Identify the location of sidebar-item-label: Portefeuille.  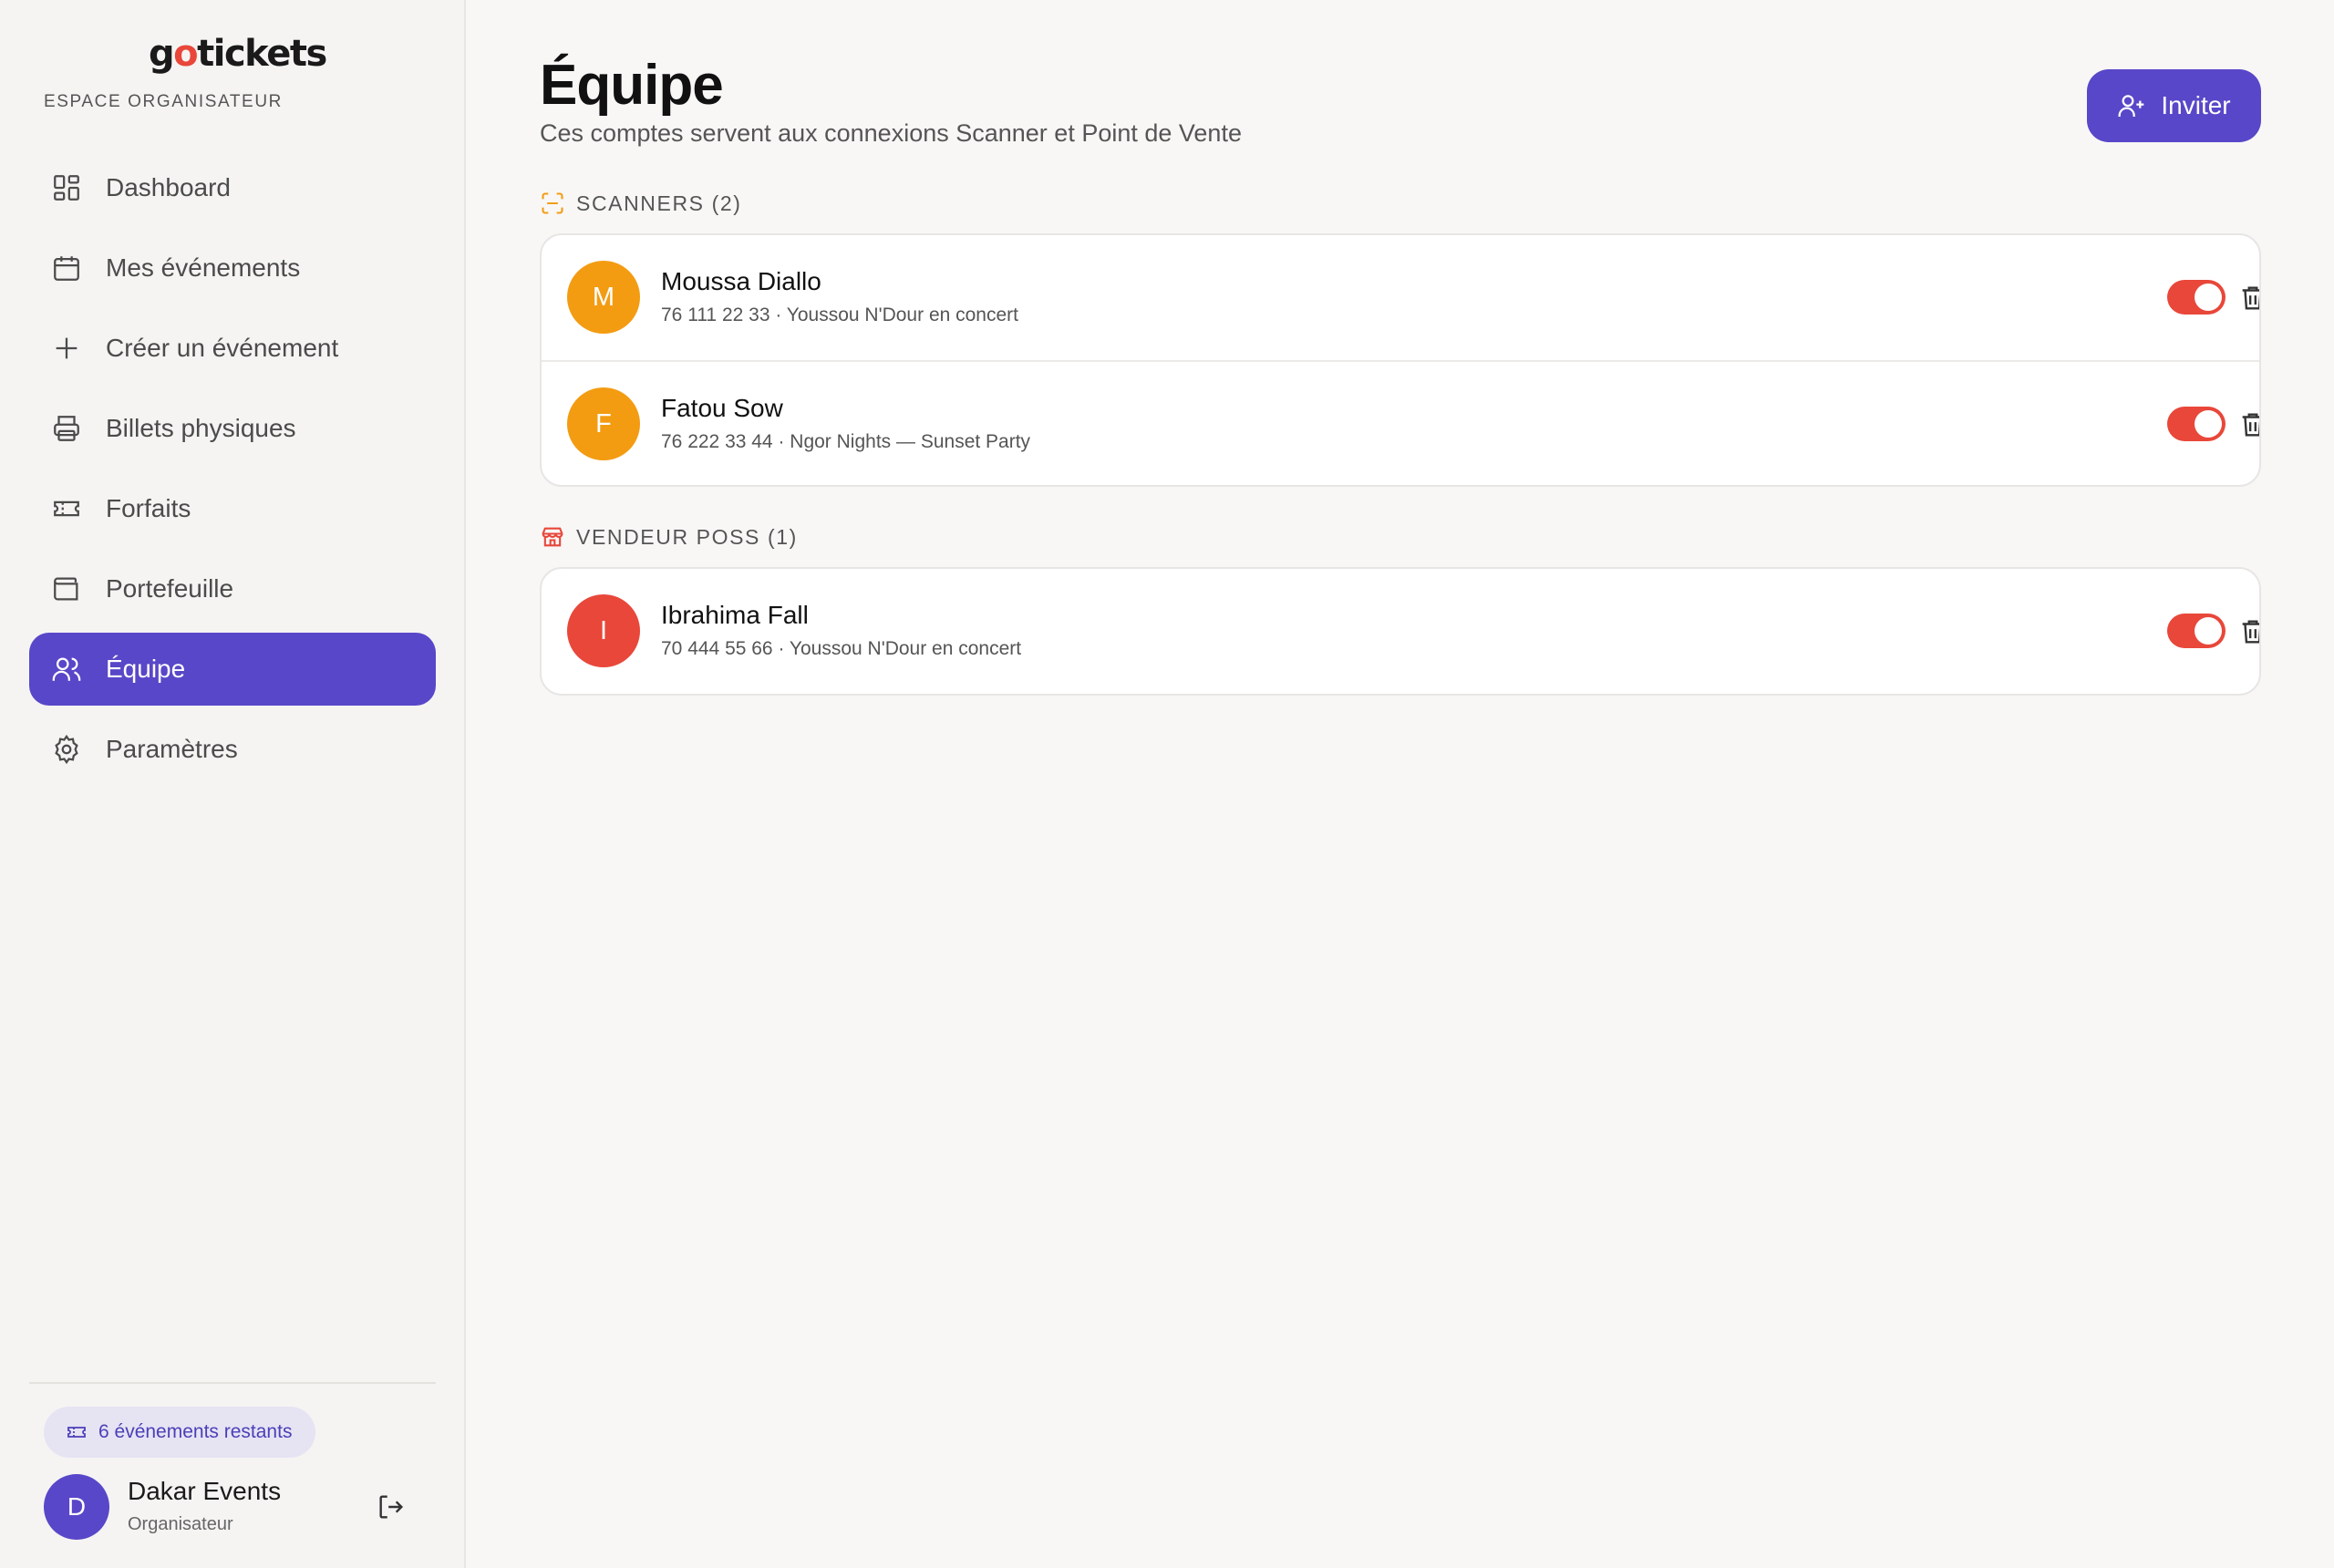
(170, 588).